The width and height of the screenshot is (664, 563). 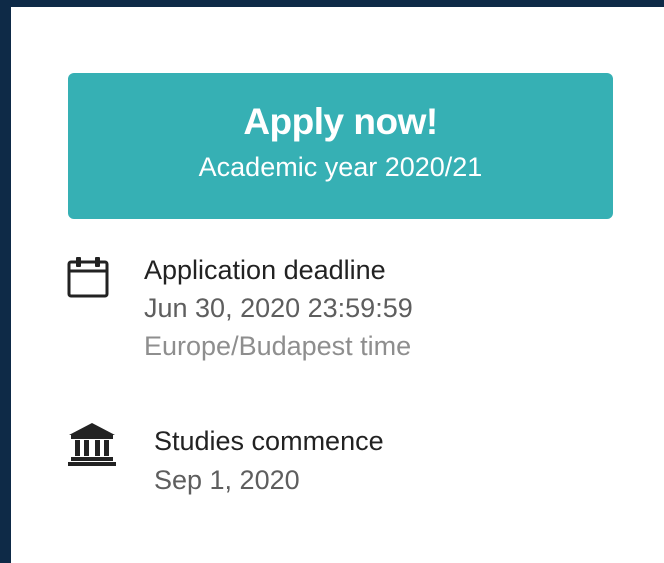 What do you see at coordinates (340, 121) in the screenshot?
I see `apply-now-title: Apply now!` at bounding box center [340, 121].